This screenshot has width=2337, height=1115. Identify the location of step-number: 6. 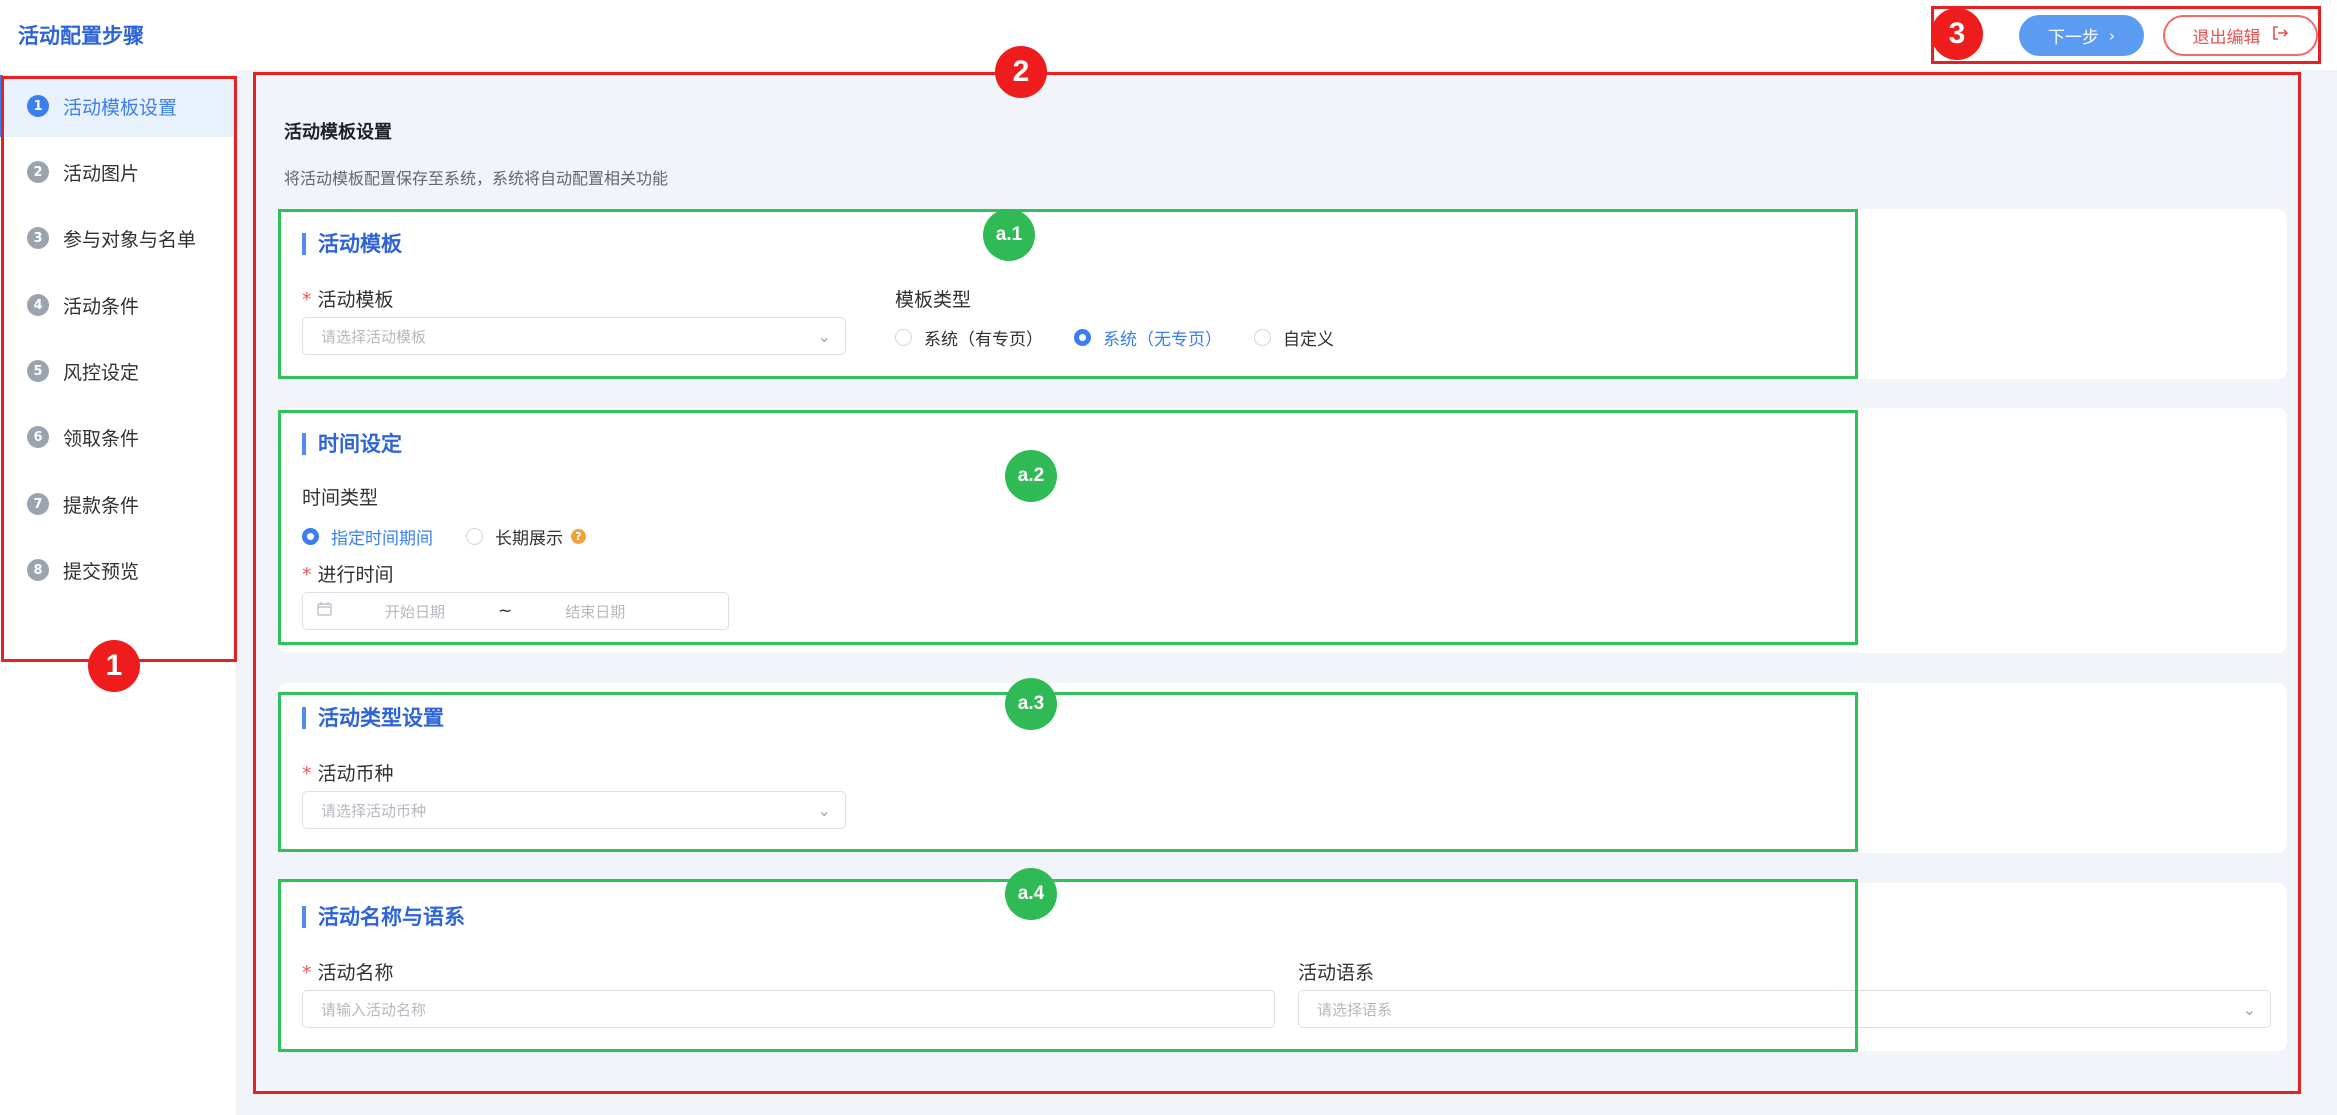
(38, 437).